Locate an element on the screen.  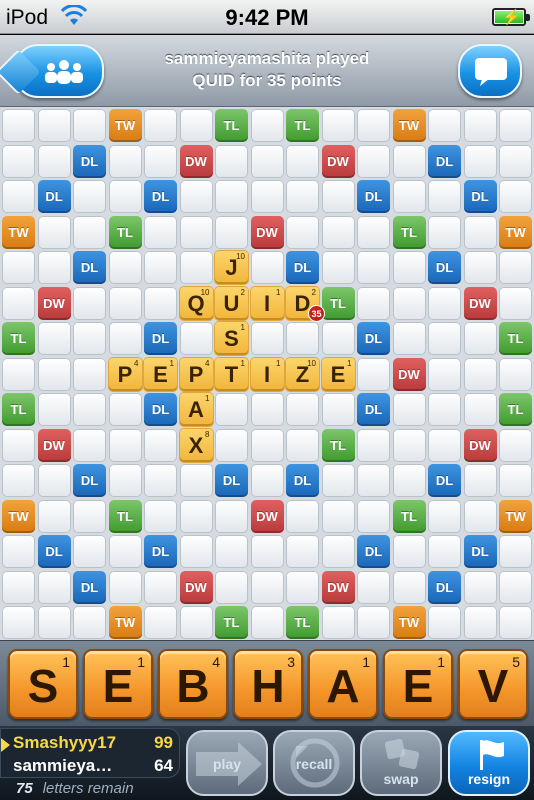
tile-rack: S1E1B4H3A1E1V5 is located at coordinates (267, 683).